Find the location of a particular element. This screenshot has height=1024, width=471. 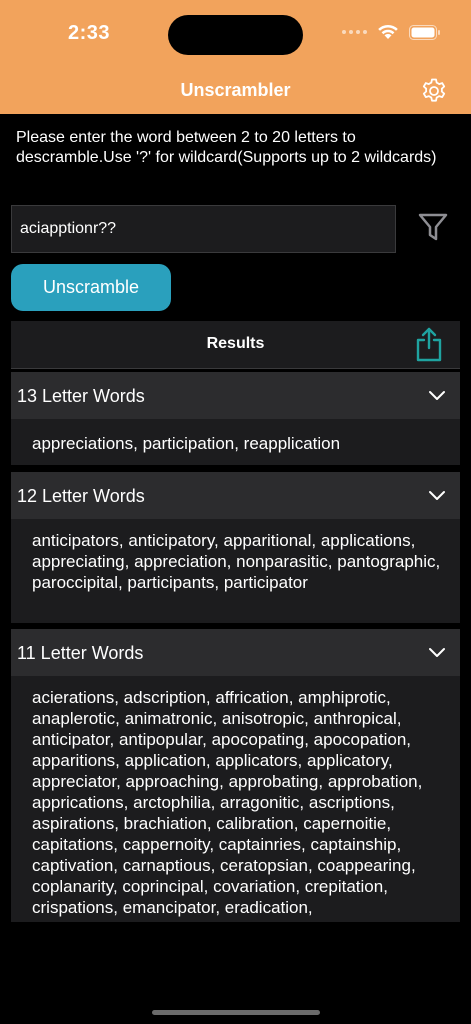

home-indicator is located at coordinates (236, 1012).